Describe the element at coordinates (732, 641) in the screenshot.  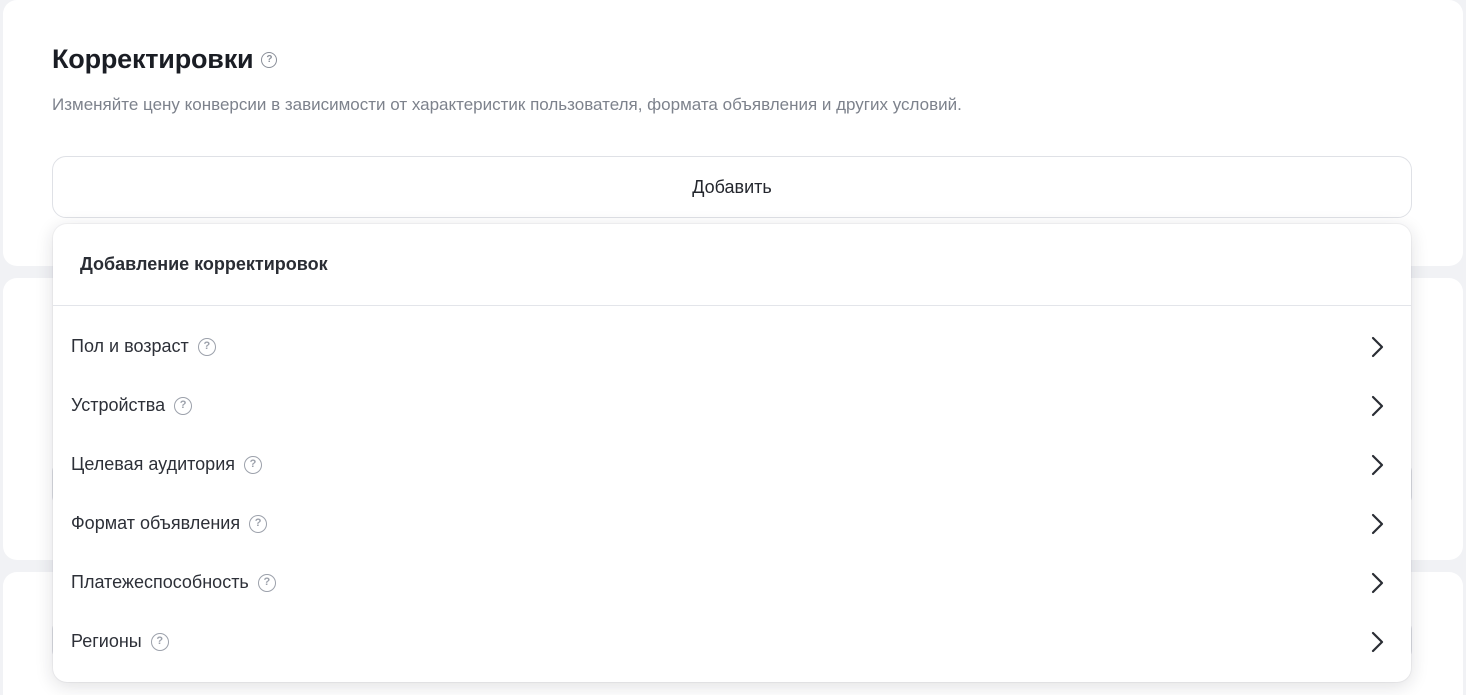
I see `dropdown-item-regions: Регионы ?` at that location.